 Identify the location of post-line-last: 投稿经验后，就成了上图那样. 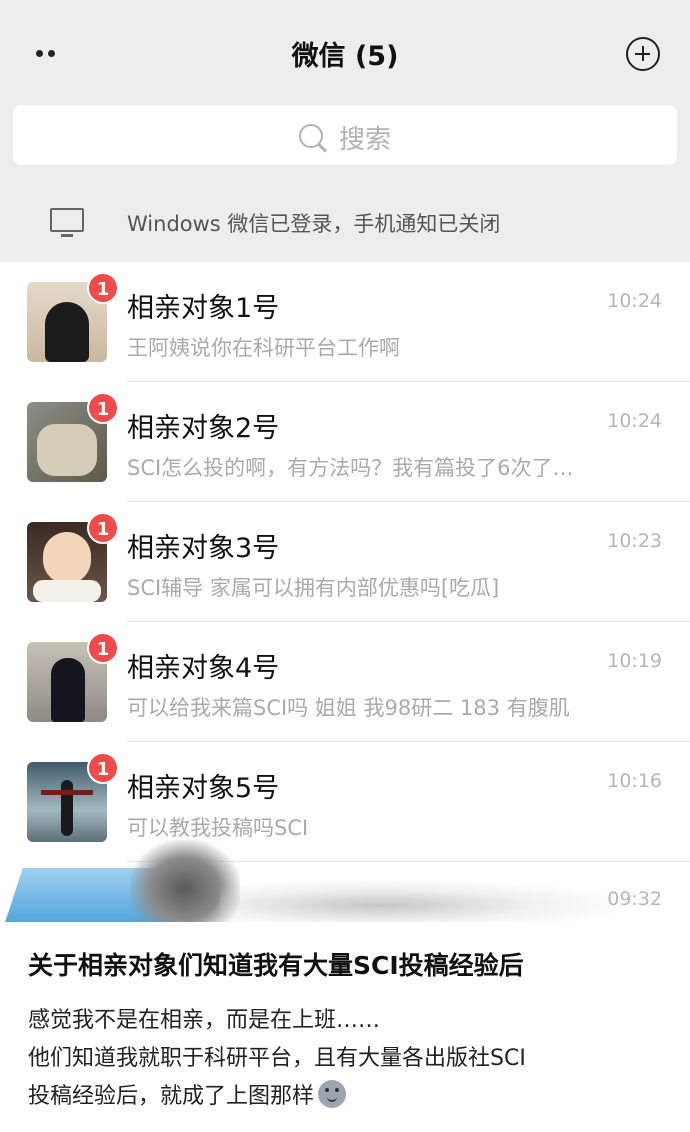
(348, 1097).